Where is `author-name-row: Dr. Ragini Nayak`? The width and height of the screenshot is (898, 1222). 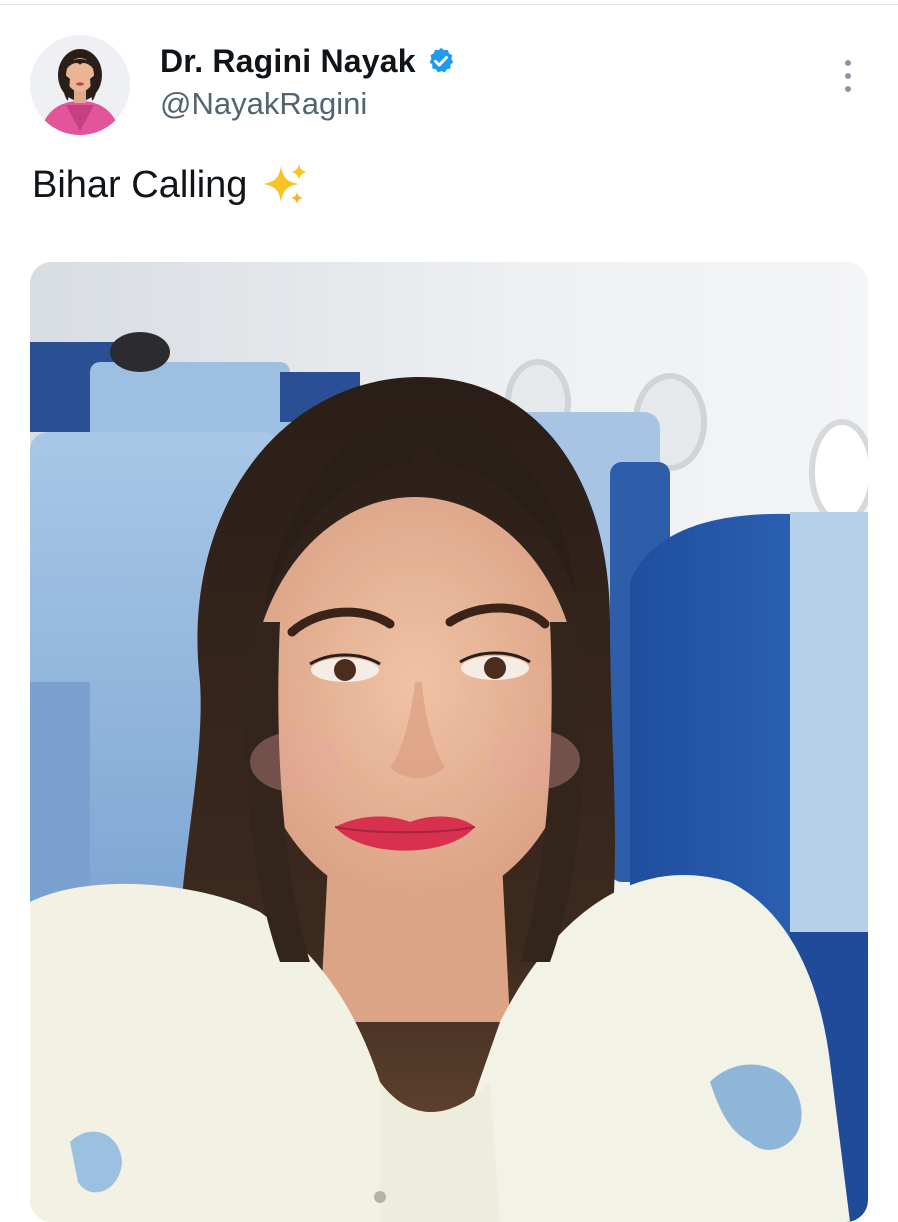
author-name-row: Dr. Ragini Nayak is located at coordinates (308, 61).